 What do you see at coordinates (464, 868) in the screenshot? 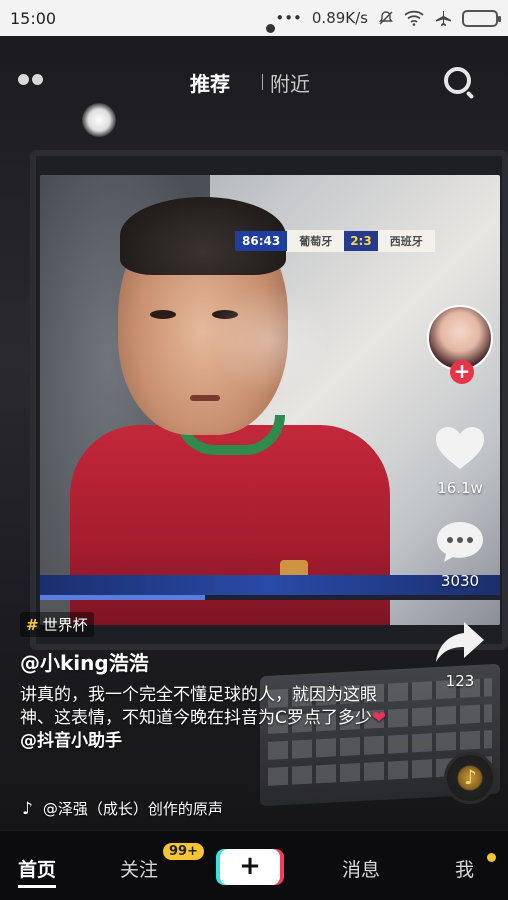
I see `nav-me: 我` at bounding box center [464, 868].